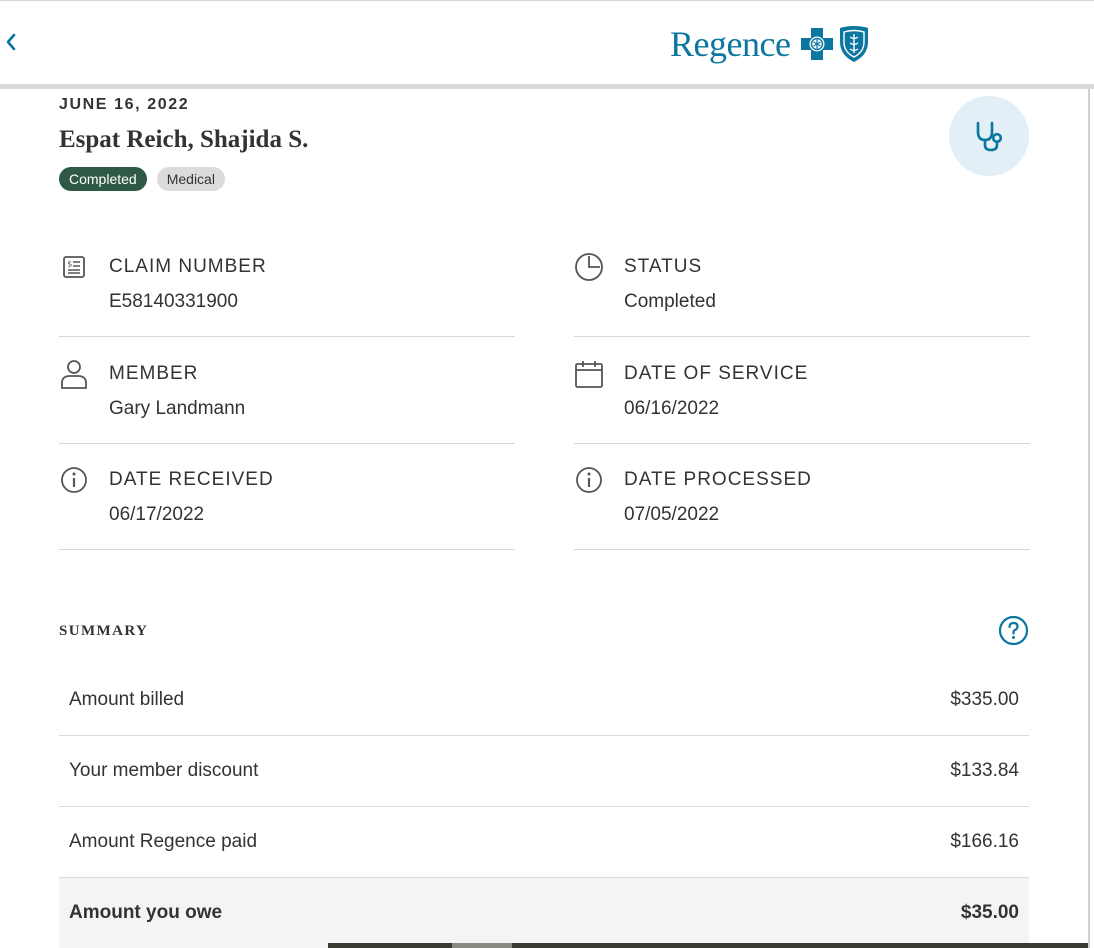 This screenshot has height=948, width=1094. Describe the element at coordinates (544, 700) in the screenshot. I see `summary-row-billed: Amount billed $335.00` at that location.